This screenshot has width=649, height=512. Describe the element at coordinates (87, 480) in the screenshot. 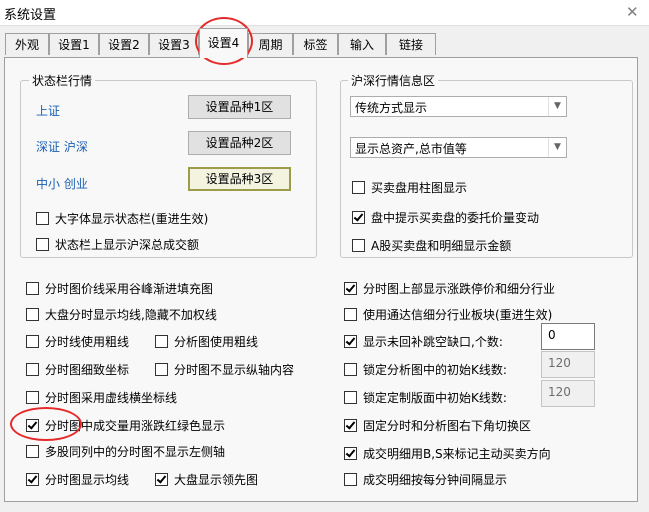

I see `checkbox-label: 分时图显示均线` at that location.